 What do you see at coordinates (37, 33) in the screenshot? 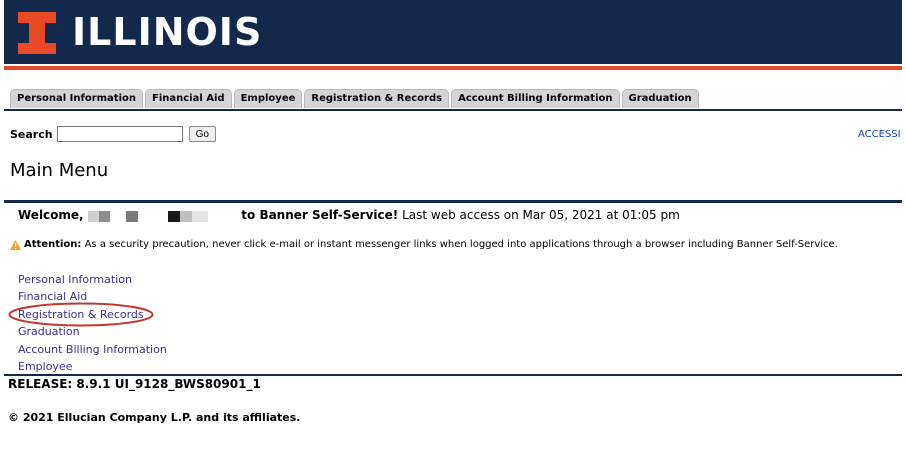
I see `illinois-block-i-logo-icon` at bounding box center [37, 33].